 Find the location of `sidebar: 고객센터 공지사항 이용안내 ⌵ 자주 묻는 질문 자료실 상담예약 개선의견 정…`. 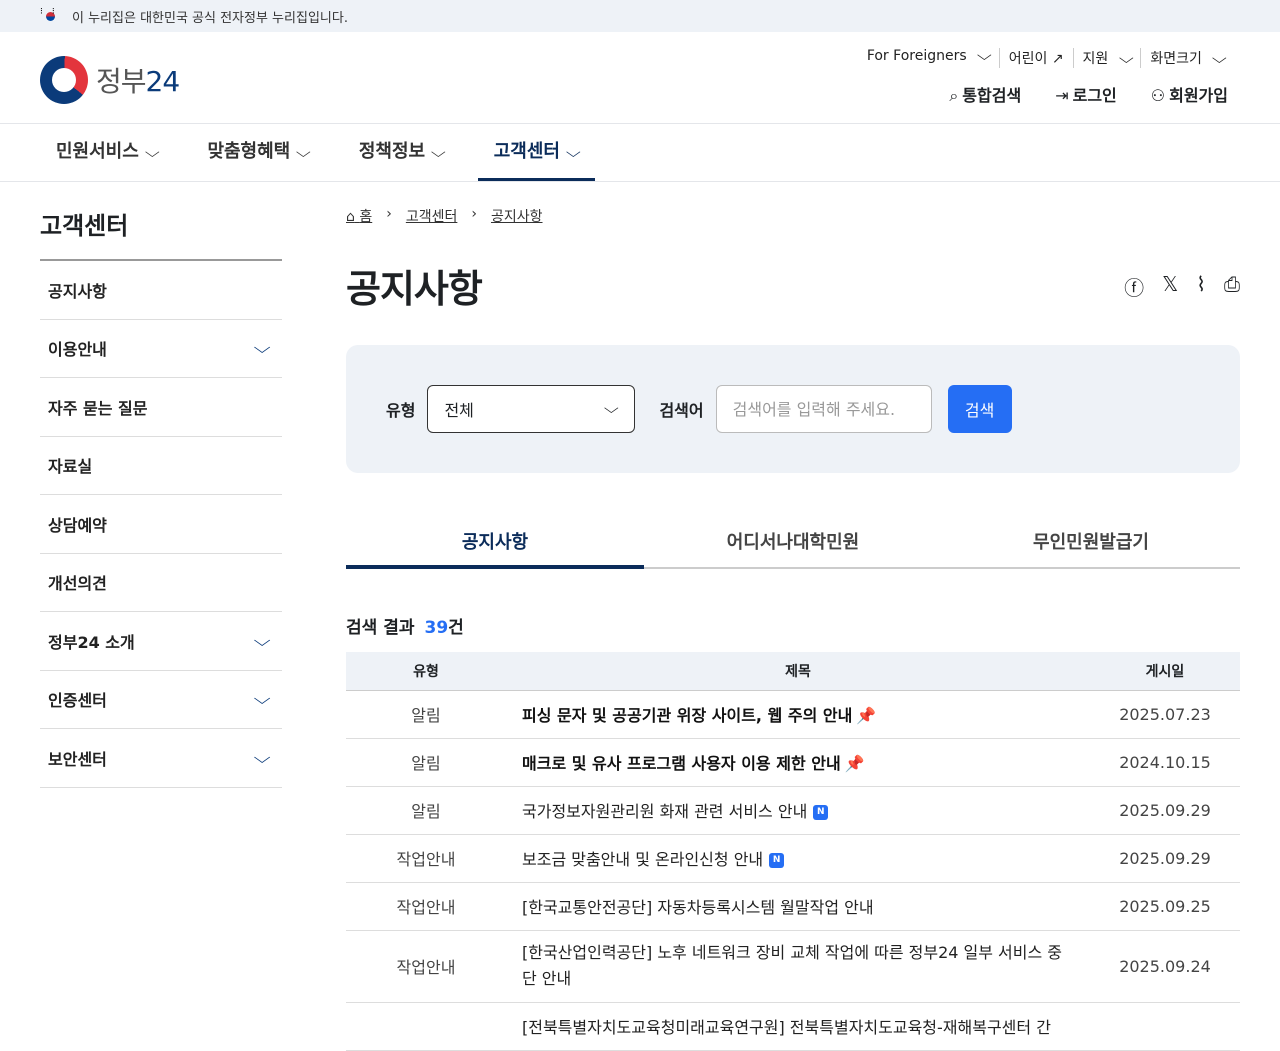

sidebar: 고객센터 공지사항 이용안내 ⌵ 자주 묻는 질문 자료실 상담예약 개선의견 정… is located at coordinates (161, 497).